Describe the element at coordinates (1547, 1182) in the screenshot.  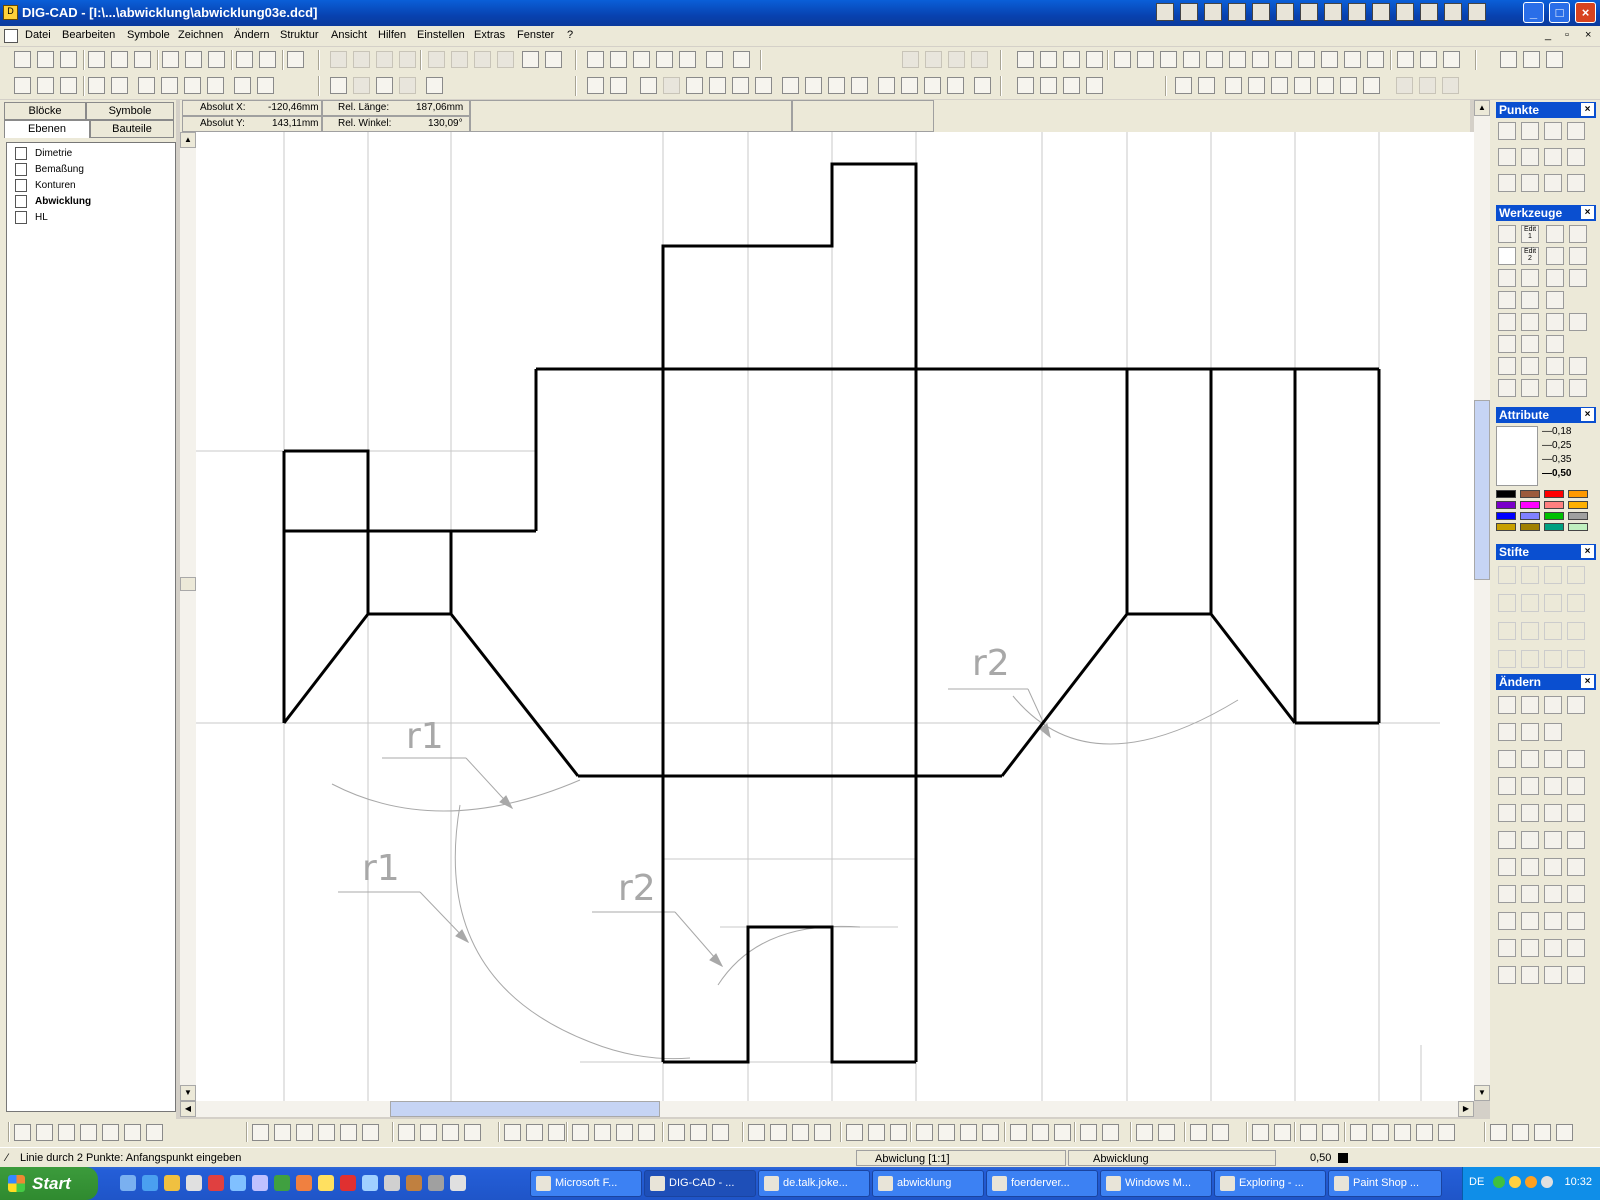
I see `tray-icon` at that location.